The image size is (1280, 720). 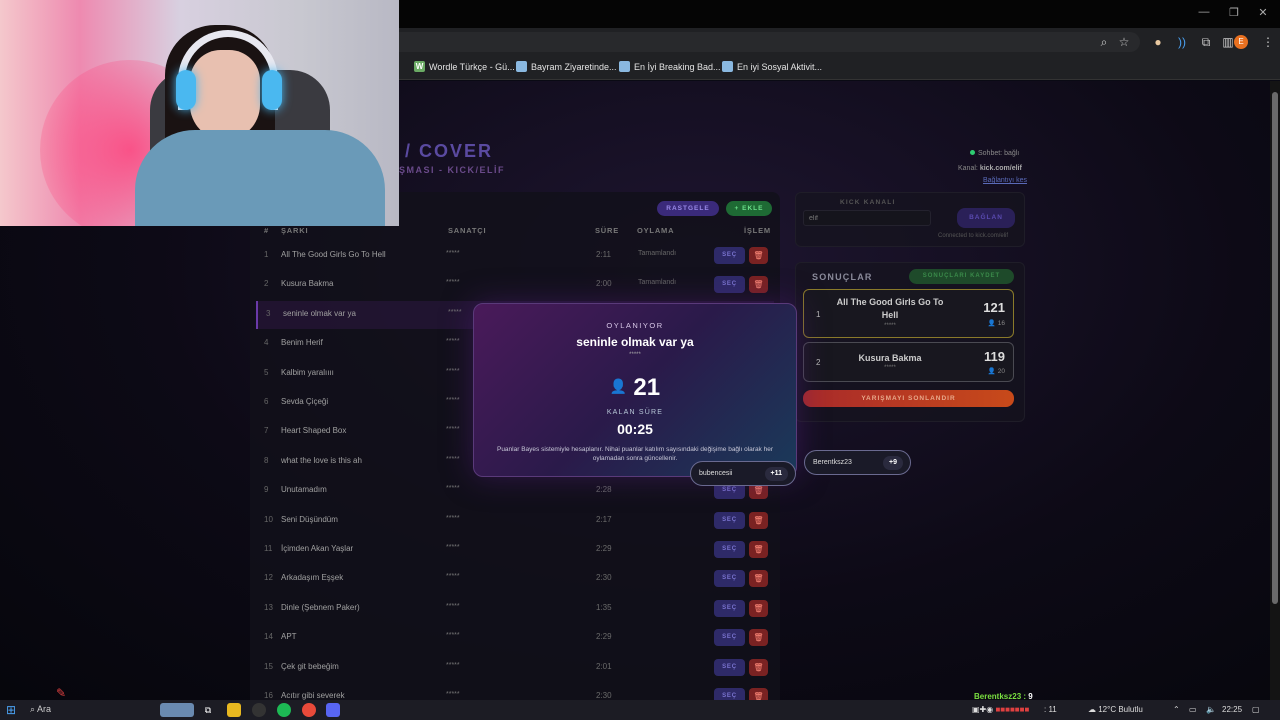 I want to click on table-row: 12 Arkadaşım Eşşek ***** 2:30 SEÇ 🗑, so click(x=515, y=579).